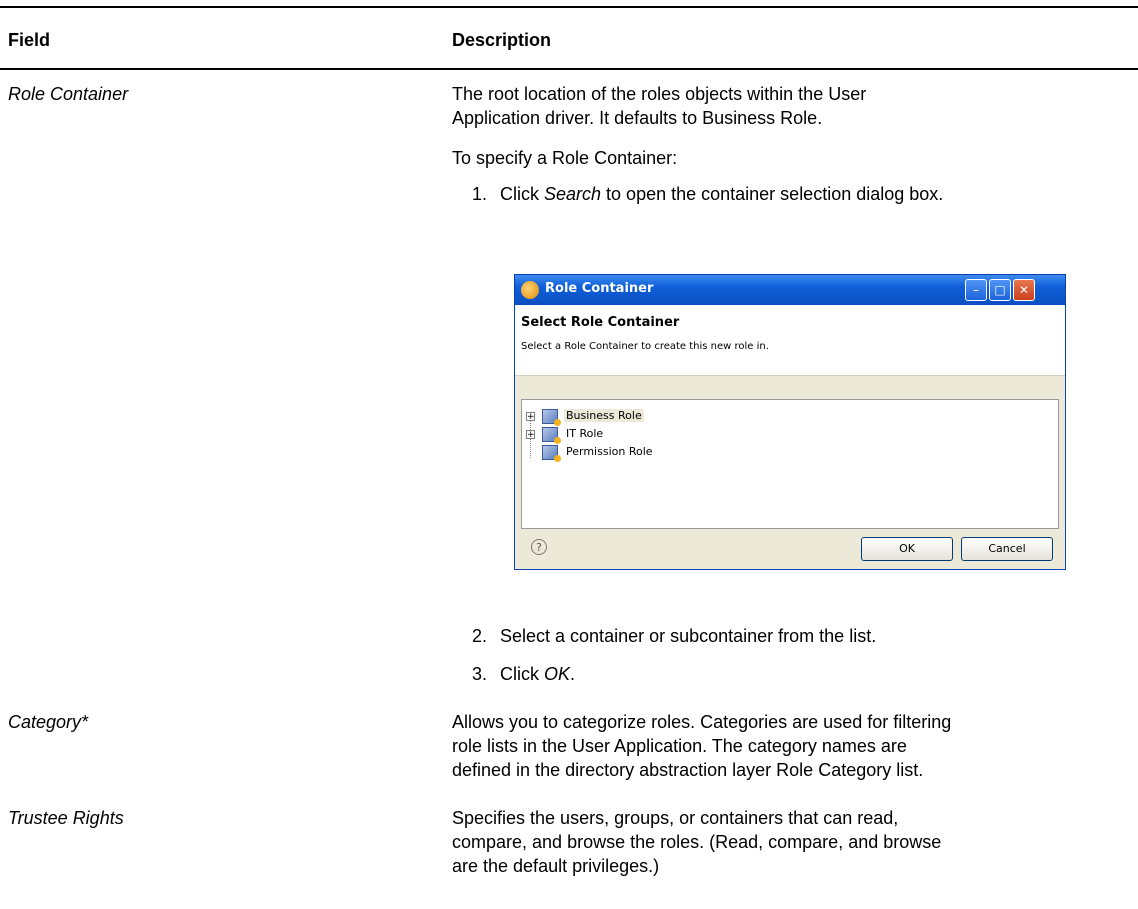 Image resolution: width=1138 pixels, height=909 pixels. Describe the element at coordinates (530, 290) in the screenshot. I see `app-icon` at that location.